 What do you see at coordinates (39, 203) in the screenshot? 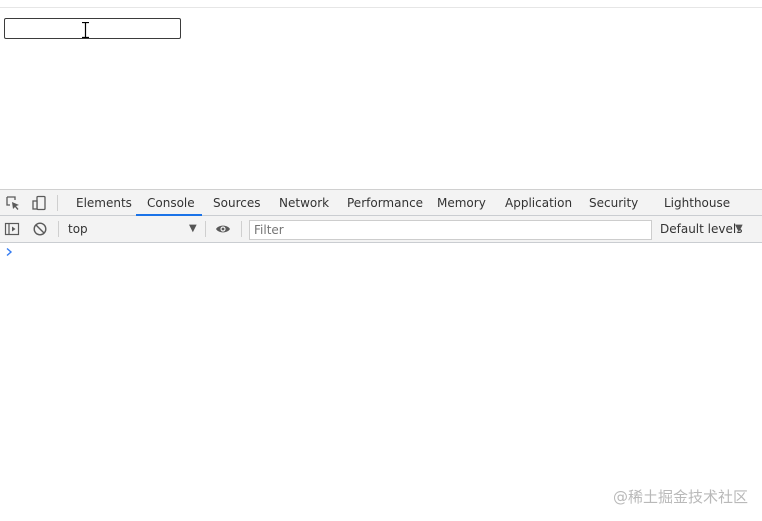
I see `device-toolbar-icon` at bounding box center [39, 203].